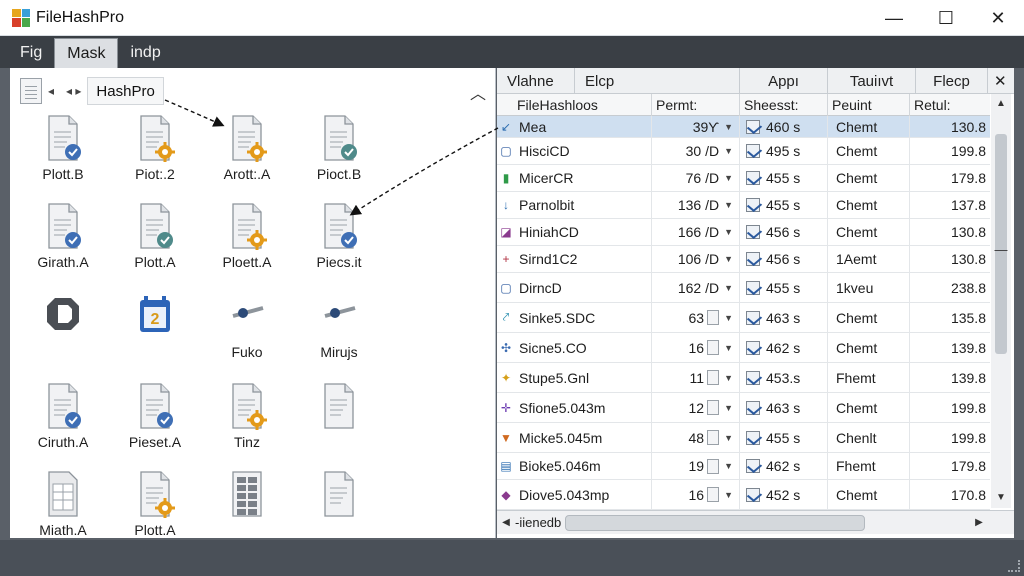 This screenshot has height=576, width=1024. What do you see at coordinates (339, 154) in the screenshot?
I see `file-tile: Pioct.B` at bounding box center [339, 154].